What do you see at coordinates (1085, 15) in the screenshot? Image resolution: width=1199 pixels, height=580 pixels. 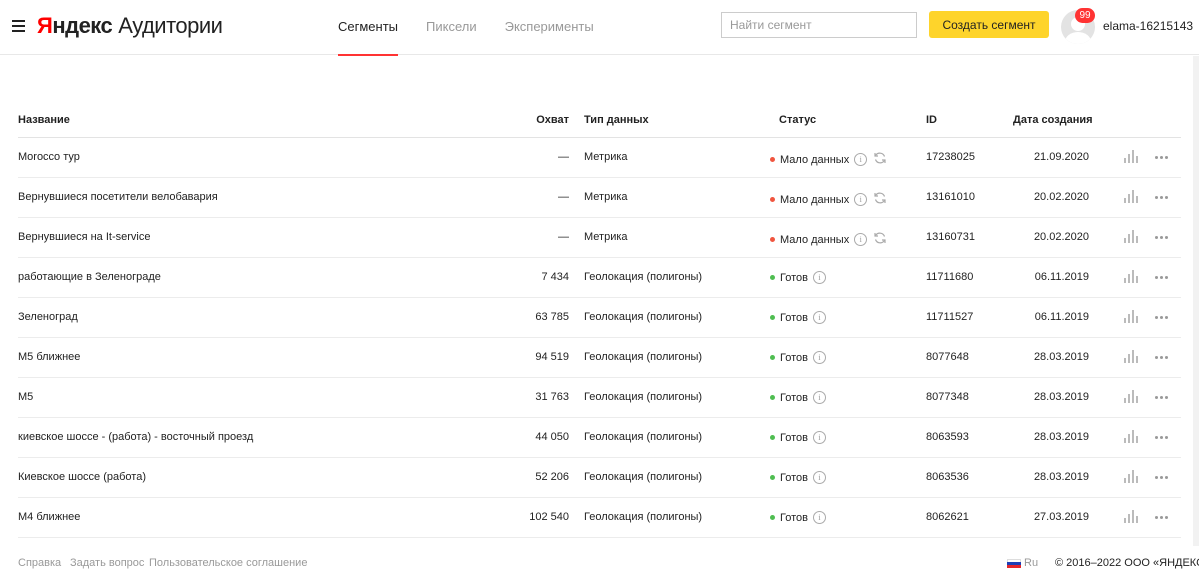 I see `notification-badge: 99` at bounding box center [1085, 15].